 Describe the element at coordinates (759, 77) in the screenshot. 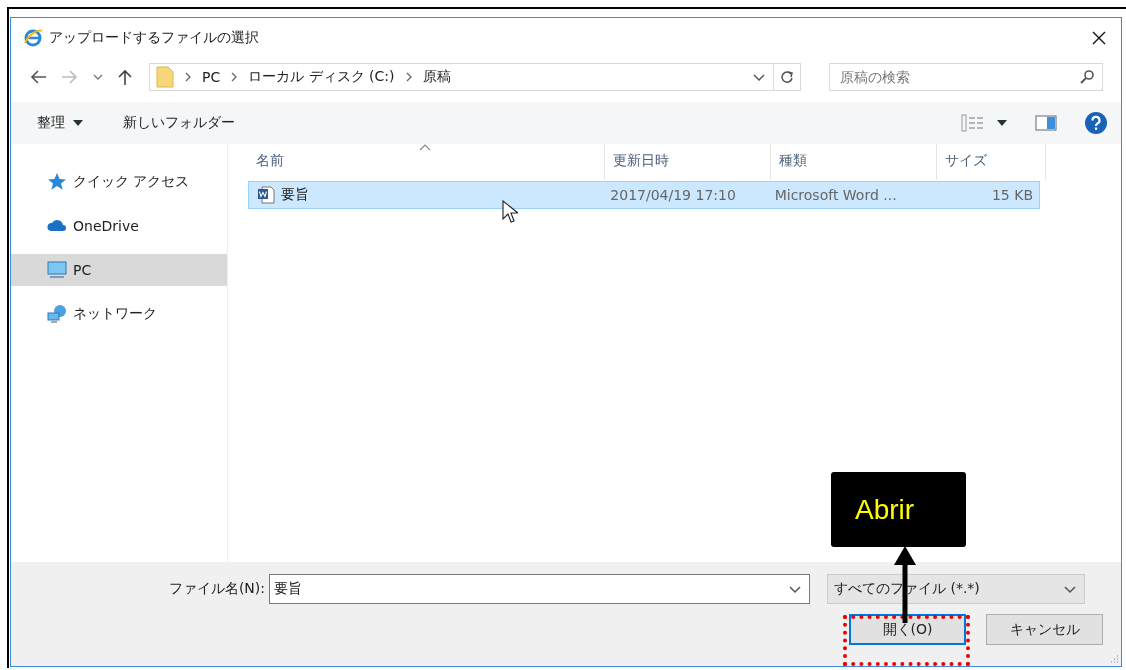

I see `dropdown-caret-icon` at that location.